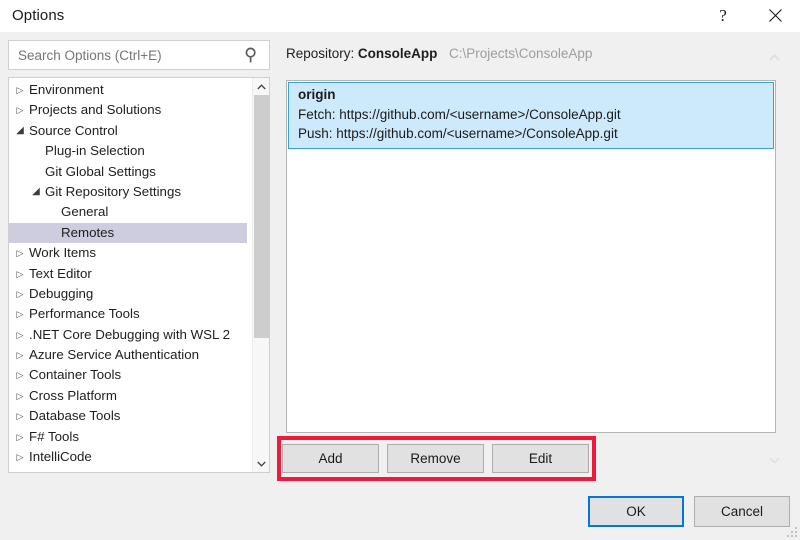 Image resolution: width=800 pixels, height=540 pixels. I want to click on tree-item-label: Work Items, so click(62, 253).